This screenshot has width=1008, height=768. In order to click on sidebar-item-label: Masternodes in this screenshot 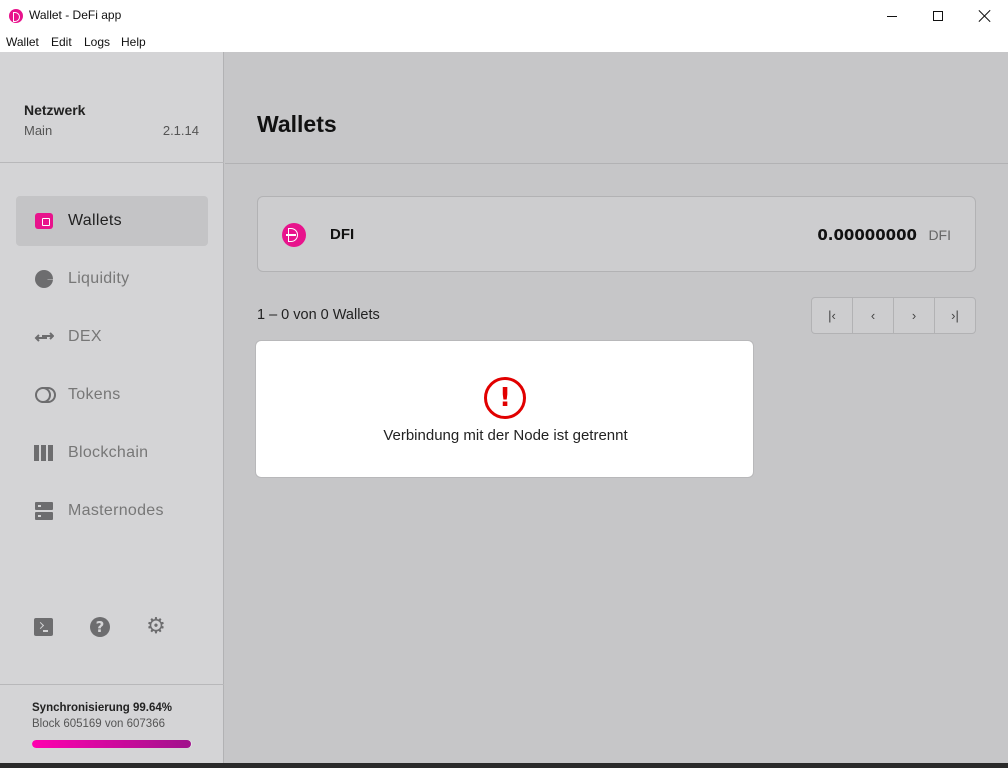, I will do `click(116, 510)`.